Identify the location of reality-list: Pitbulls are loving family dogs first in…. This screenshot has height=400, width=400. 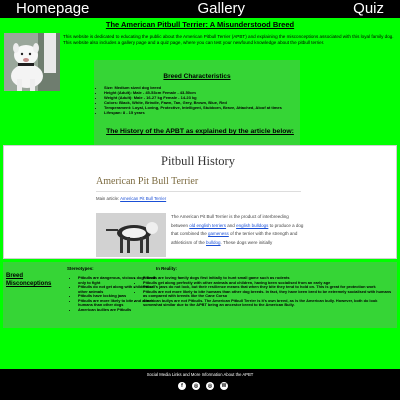
(265, 291).